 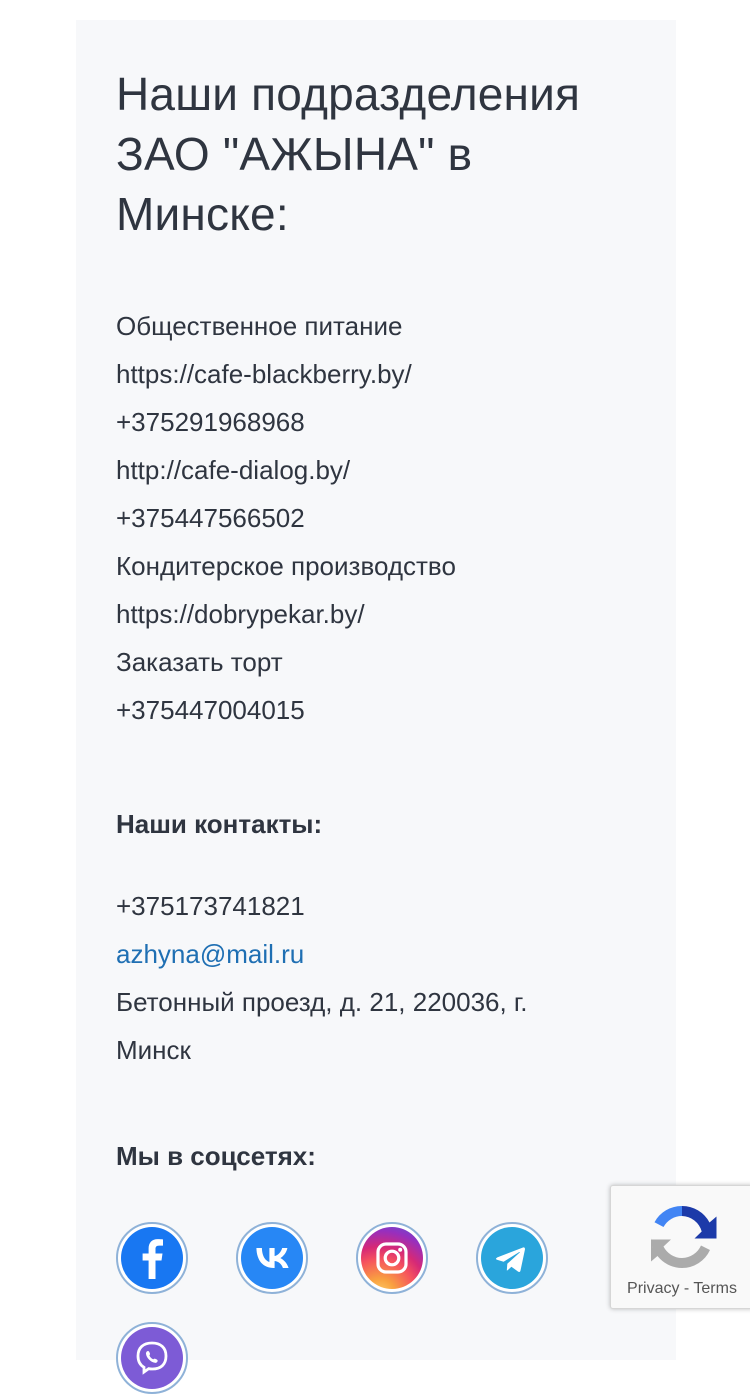 I want to click on social-links, so click(x=356, y=1308).